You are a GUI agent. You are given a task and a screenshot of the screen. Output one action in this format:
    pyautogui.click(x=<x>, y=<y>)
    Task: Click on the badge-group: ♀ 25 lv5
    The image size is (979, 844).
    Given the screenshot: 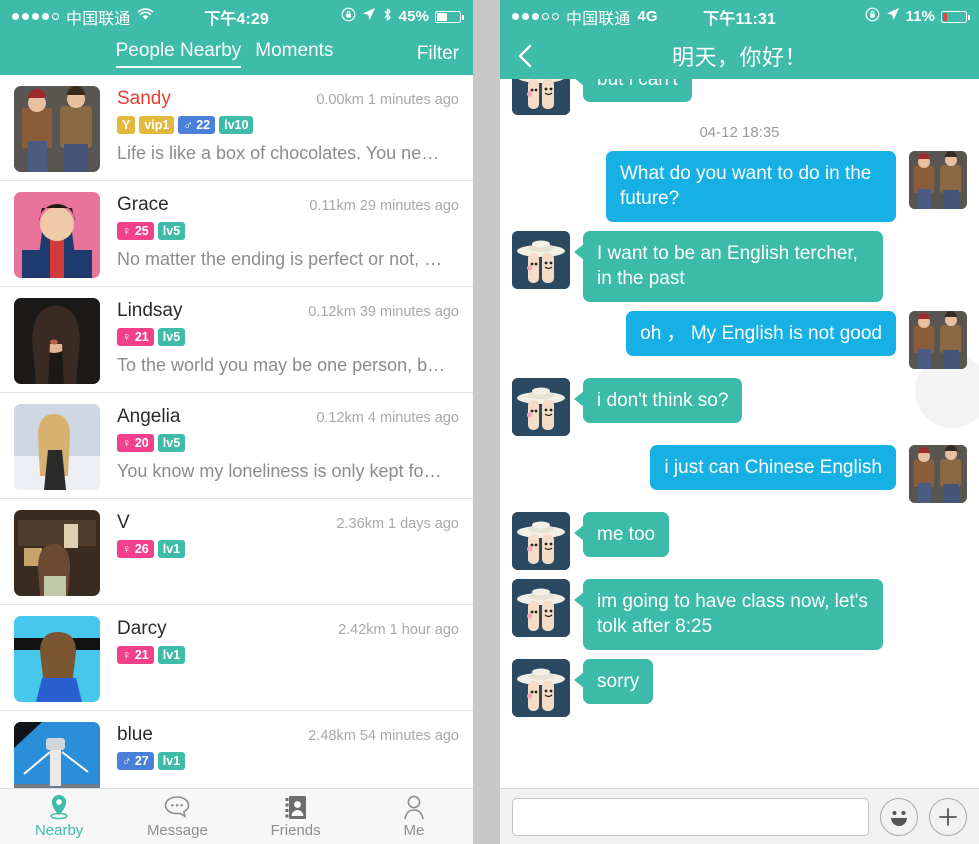 What is the action you would take?
    pyautogui.click(x=288, y=231)
    